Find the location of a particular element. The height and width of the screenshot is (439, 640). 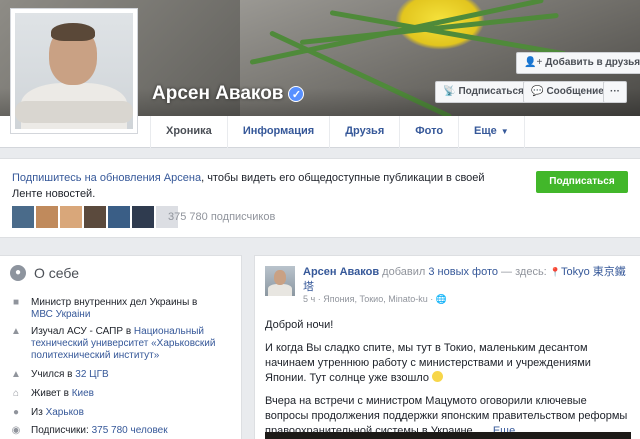

about-item-link: Харьков is located at coordinates (65, 412).